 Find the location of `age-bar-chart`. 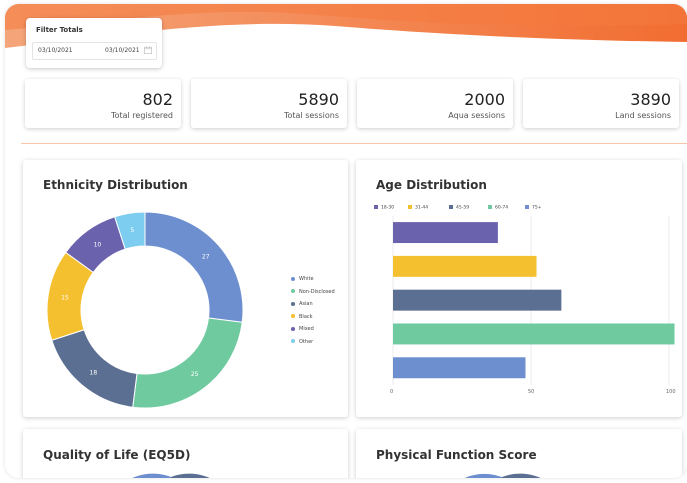

age-bar-chart is located at coordinates (533, 300).